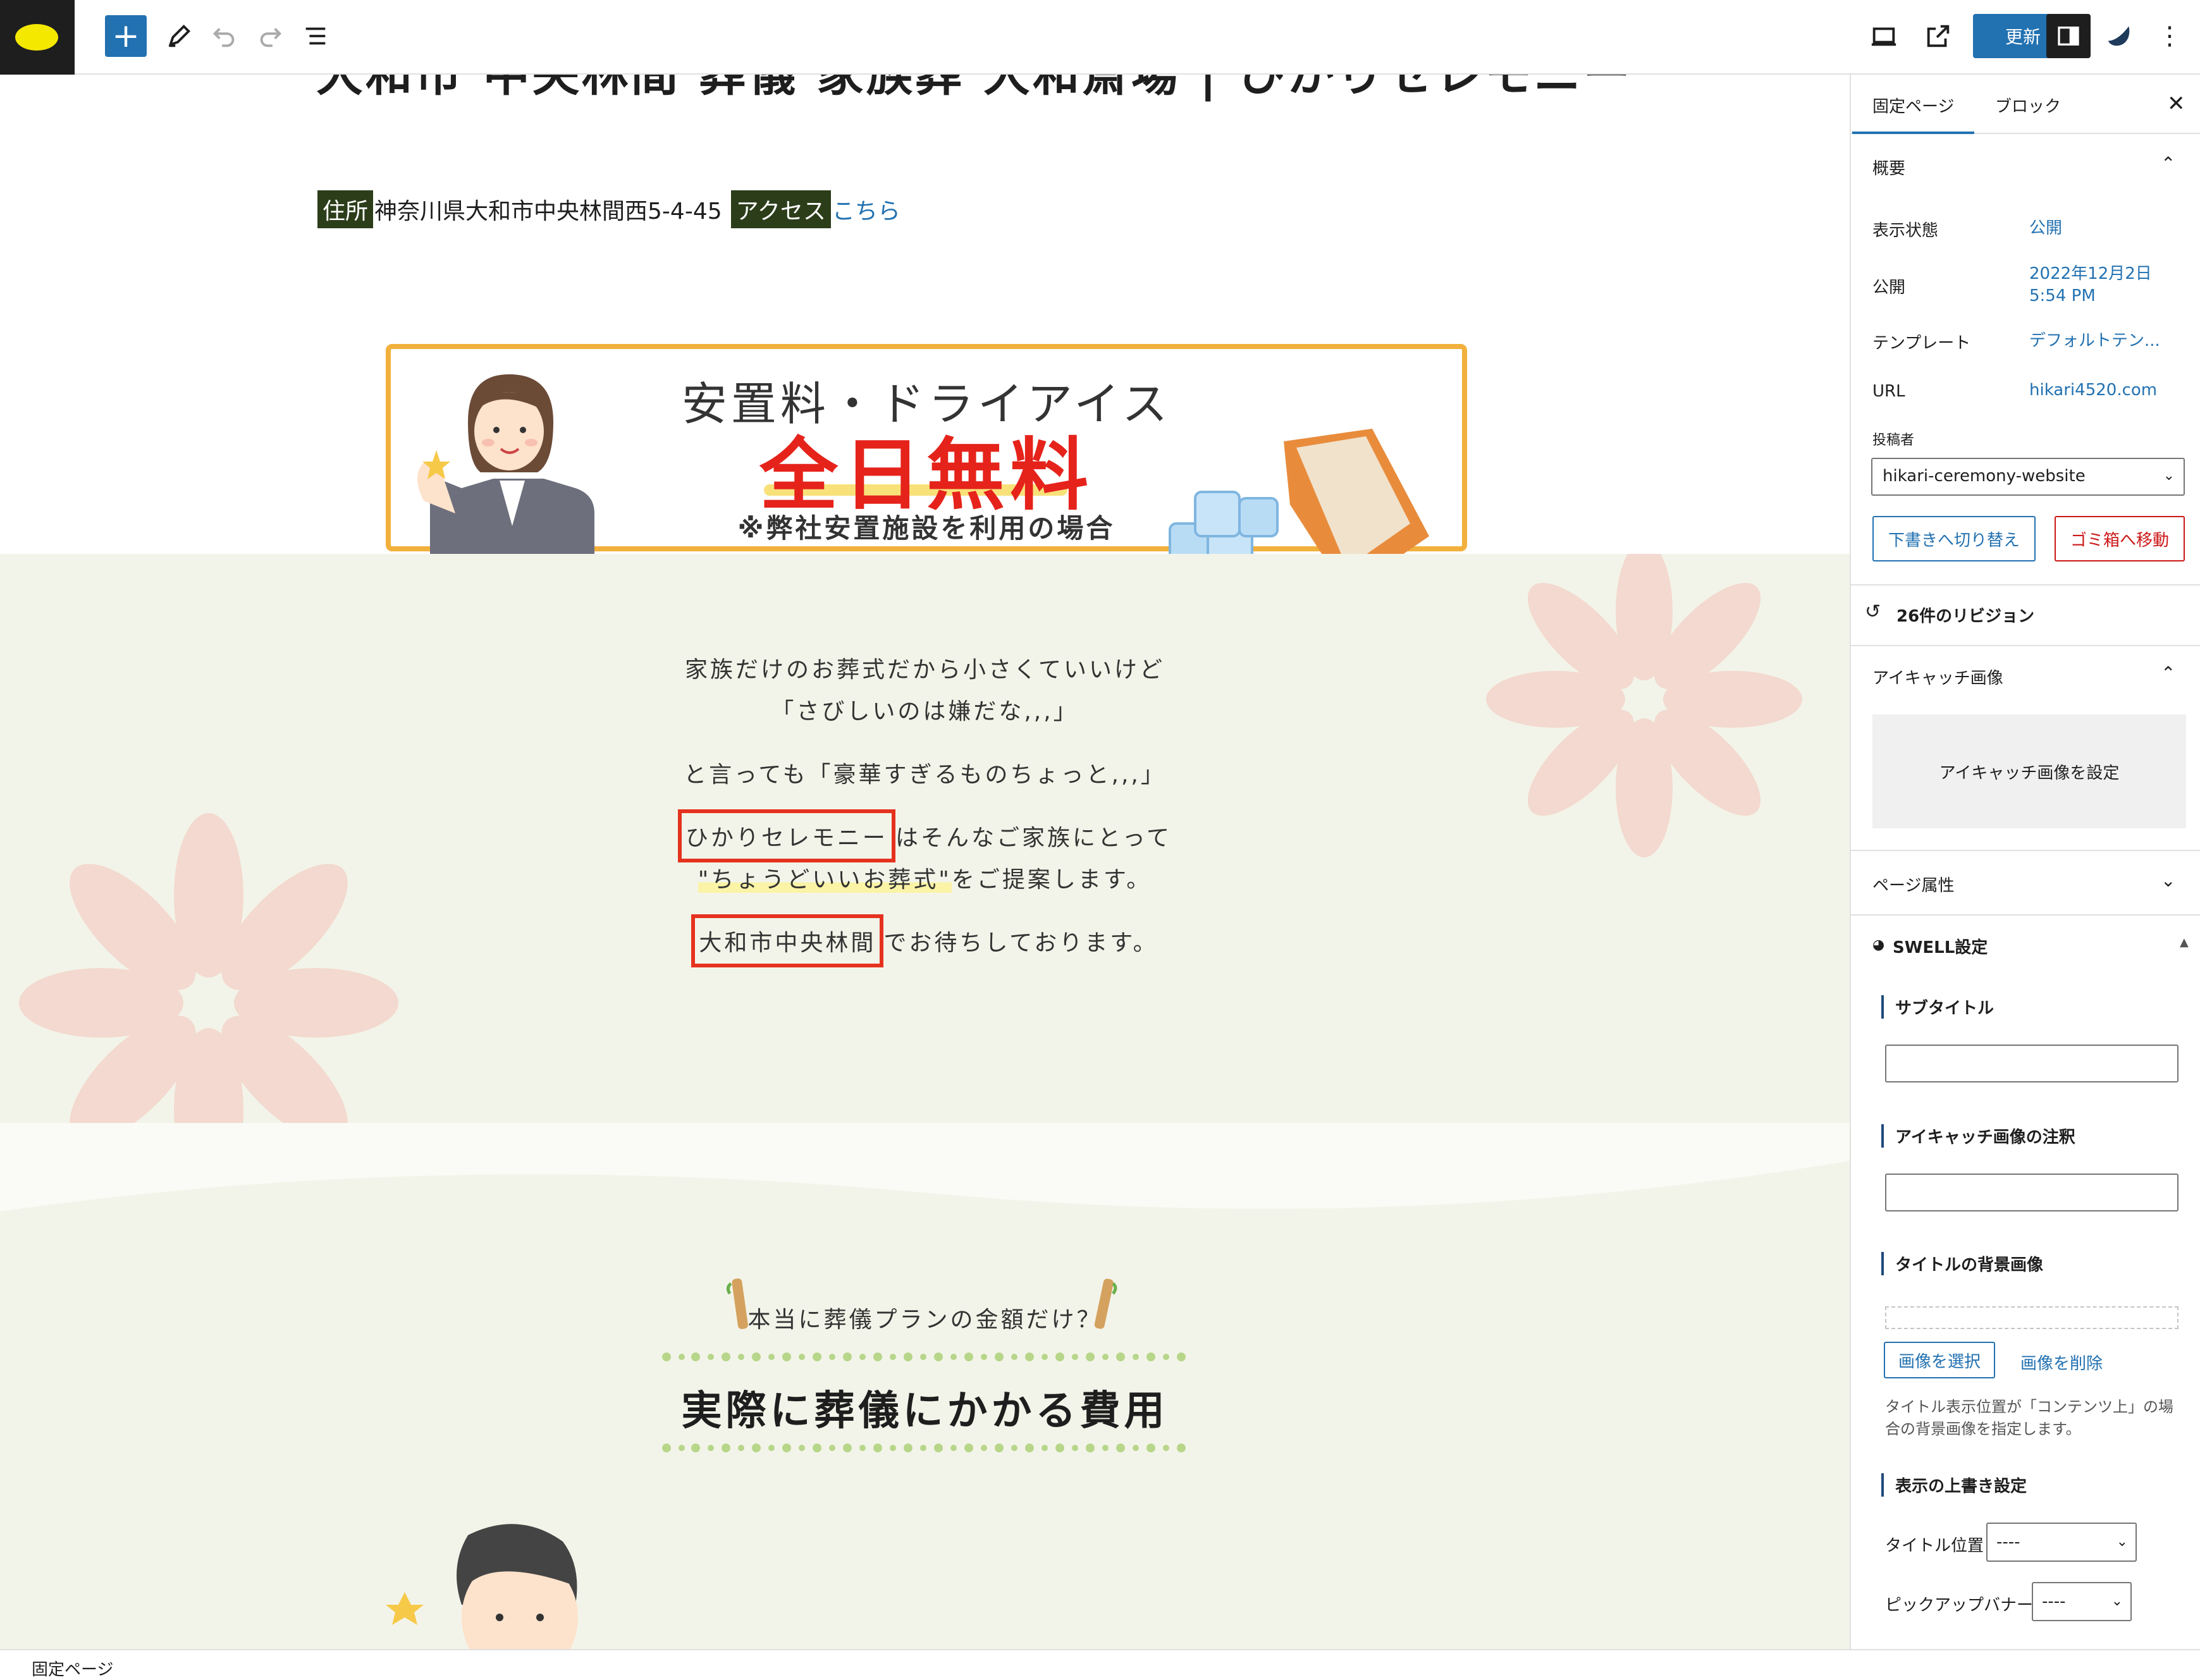 The image size is (2200, 1680). What do you see at coordinates (2061, 1362) in the screenshot?
I see `remove-image-link: 画像を削除` at bounding box center [2061, 1362].